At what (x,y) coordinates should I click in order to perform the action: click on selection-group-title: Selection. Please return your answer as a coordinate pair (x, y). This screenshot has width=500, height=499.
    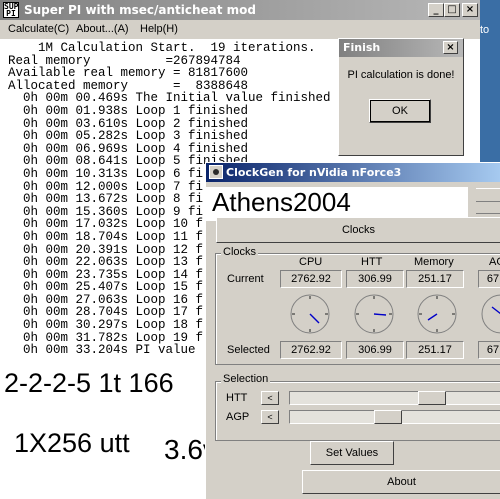
    Looking at the image, I should click on (246, 379).